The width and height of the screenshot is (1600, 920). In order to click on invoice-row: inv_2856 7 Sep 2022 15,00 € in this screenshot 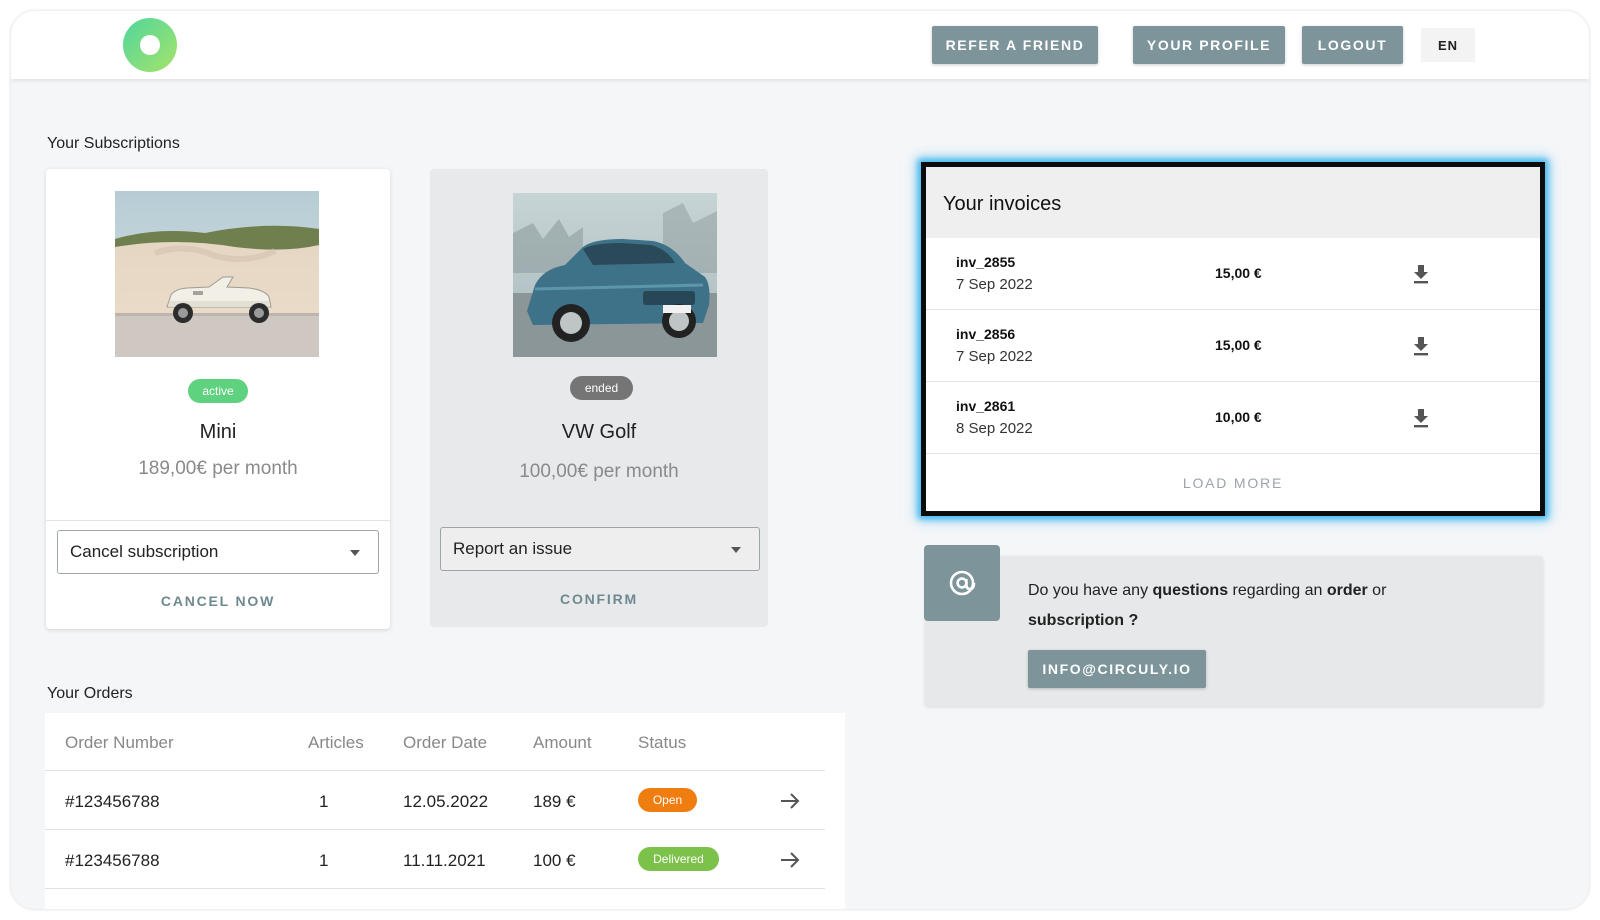, I will do `click(1233, 346)`.